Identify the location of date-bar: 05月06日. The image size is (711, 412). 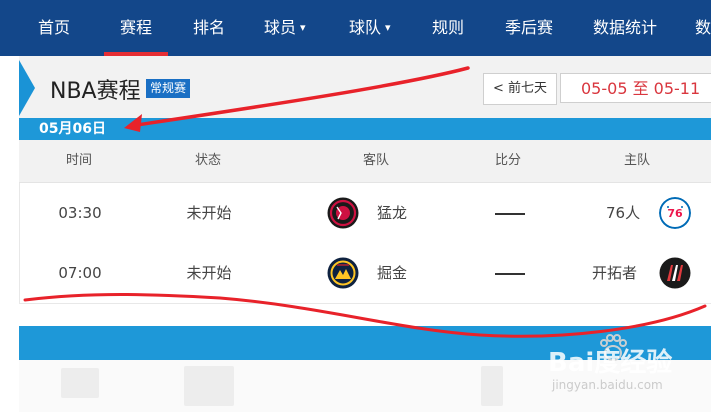
(365, 129).